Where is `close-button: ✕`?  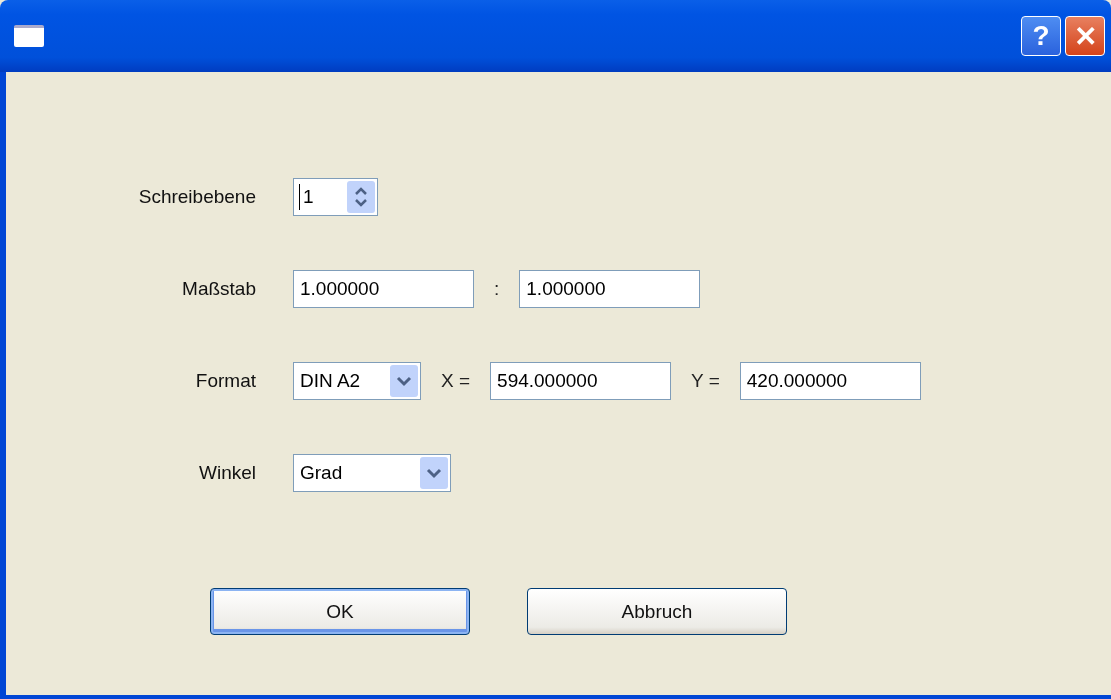
close-button: ✕ is located at coordinates (1085, 36).